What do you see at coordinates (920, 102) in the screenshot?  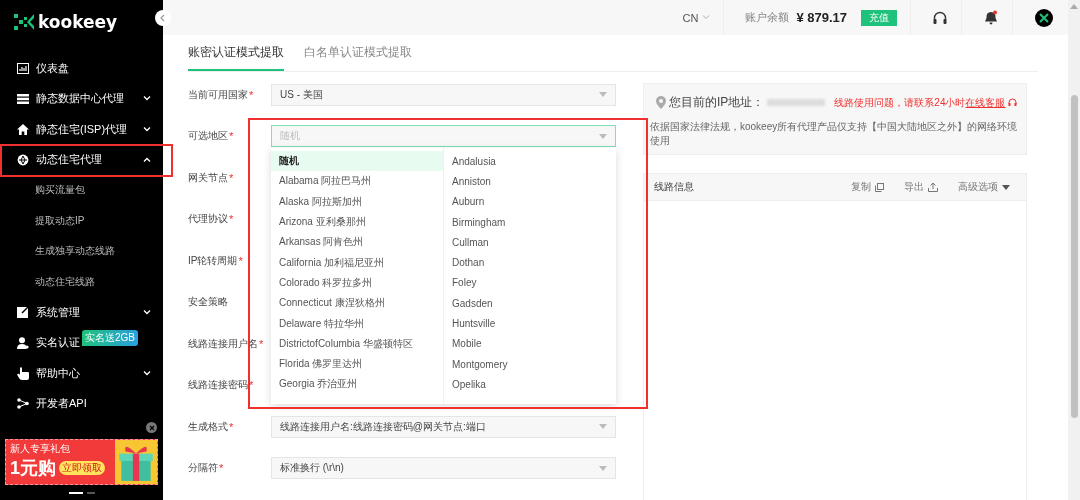 I see `notice-text: 线路使用问题，请联系24小时在线客服` at bounding box center [920, 102].